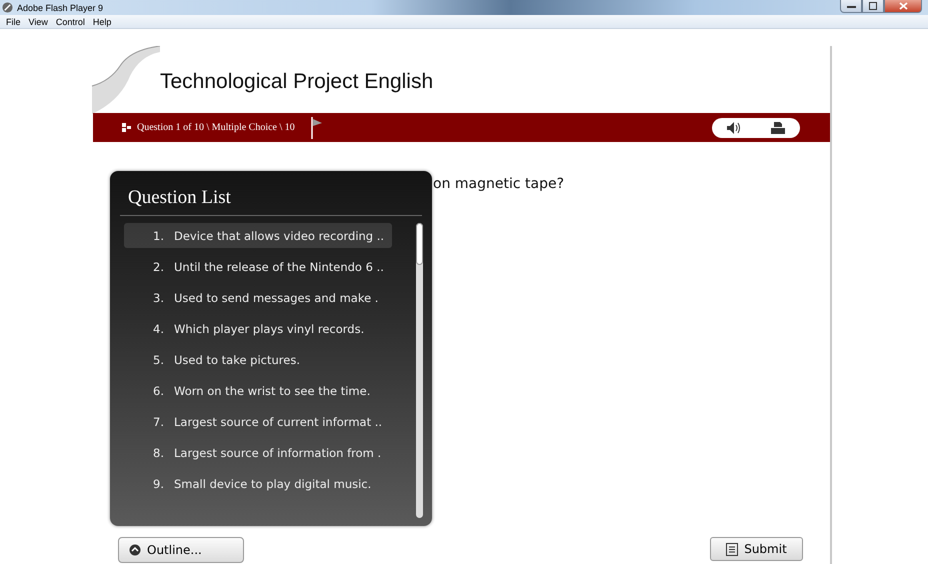 The height and width of the screenshot is (564, 928). I want to click on close-icon, so click(903, 6).